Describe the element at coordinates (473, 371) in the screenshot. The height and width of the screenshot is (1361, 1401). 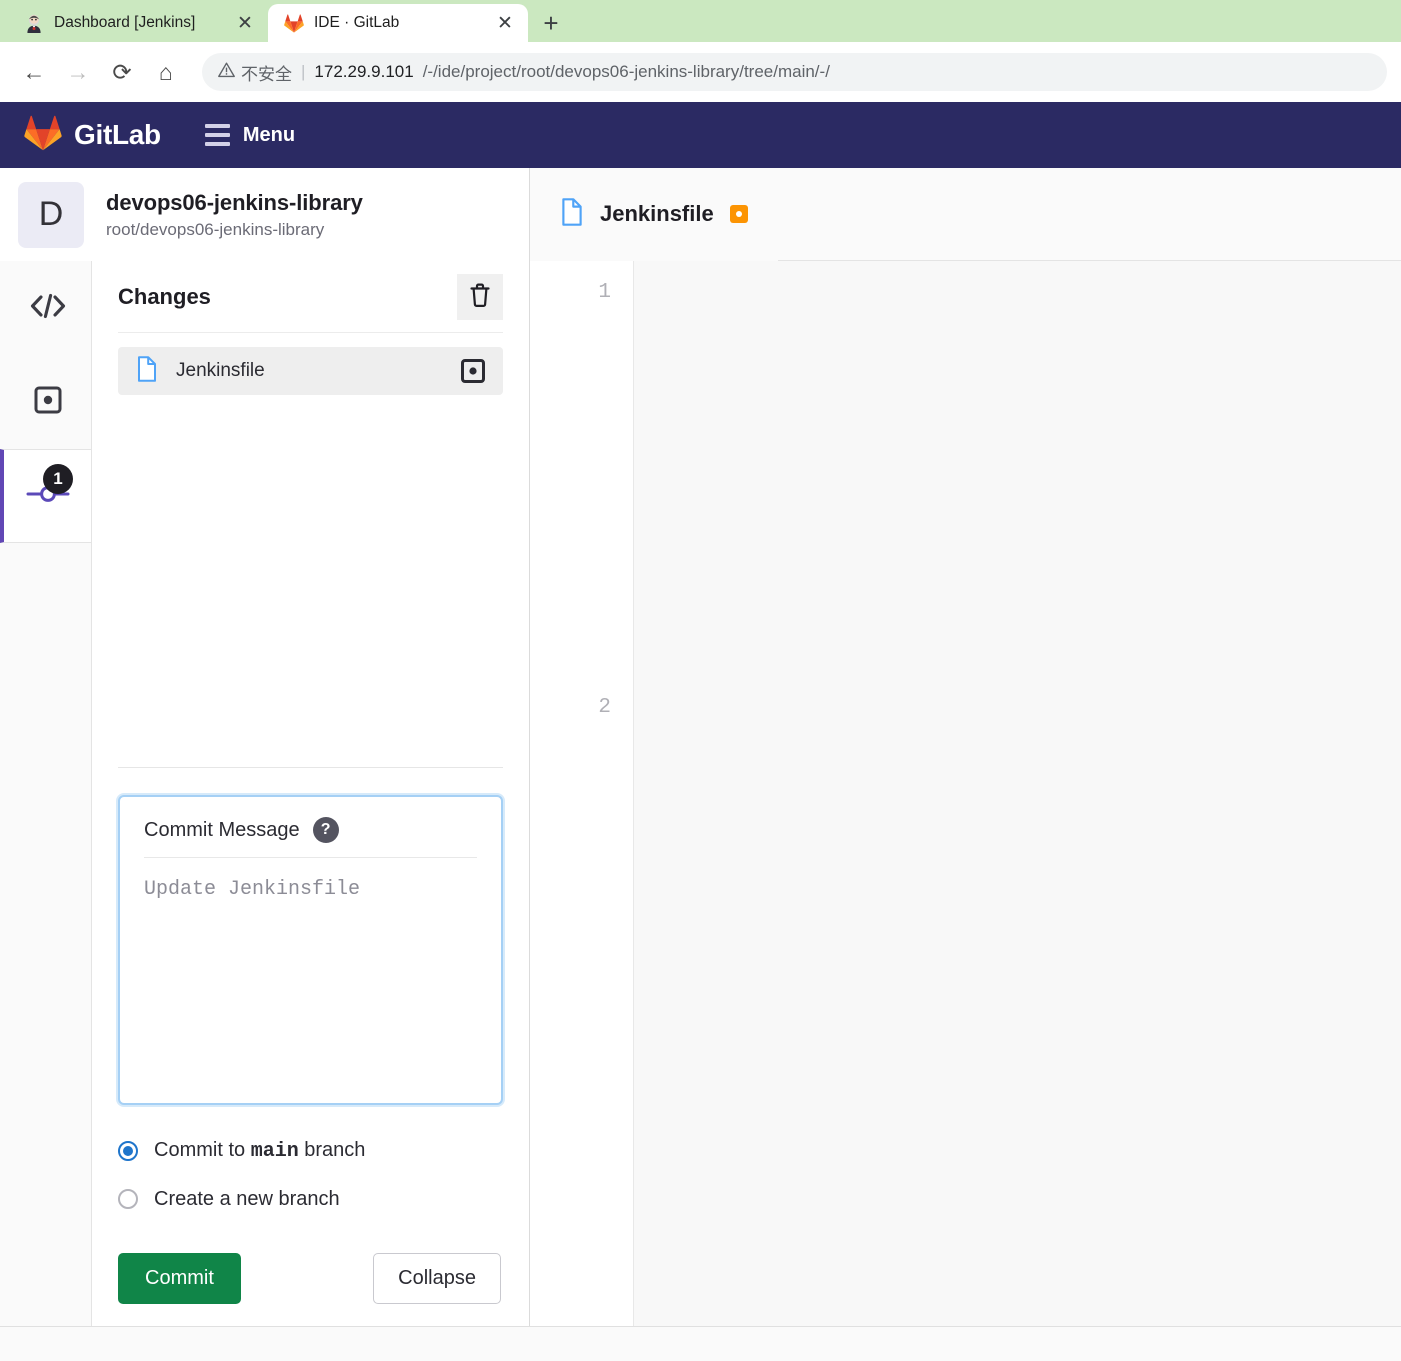
I see `stage-square-dot-icon` at that location.